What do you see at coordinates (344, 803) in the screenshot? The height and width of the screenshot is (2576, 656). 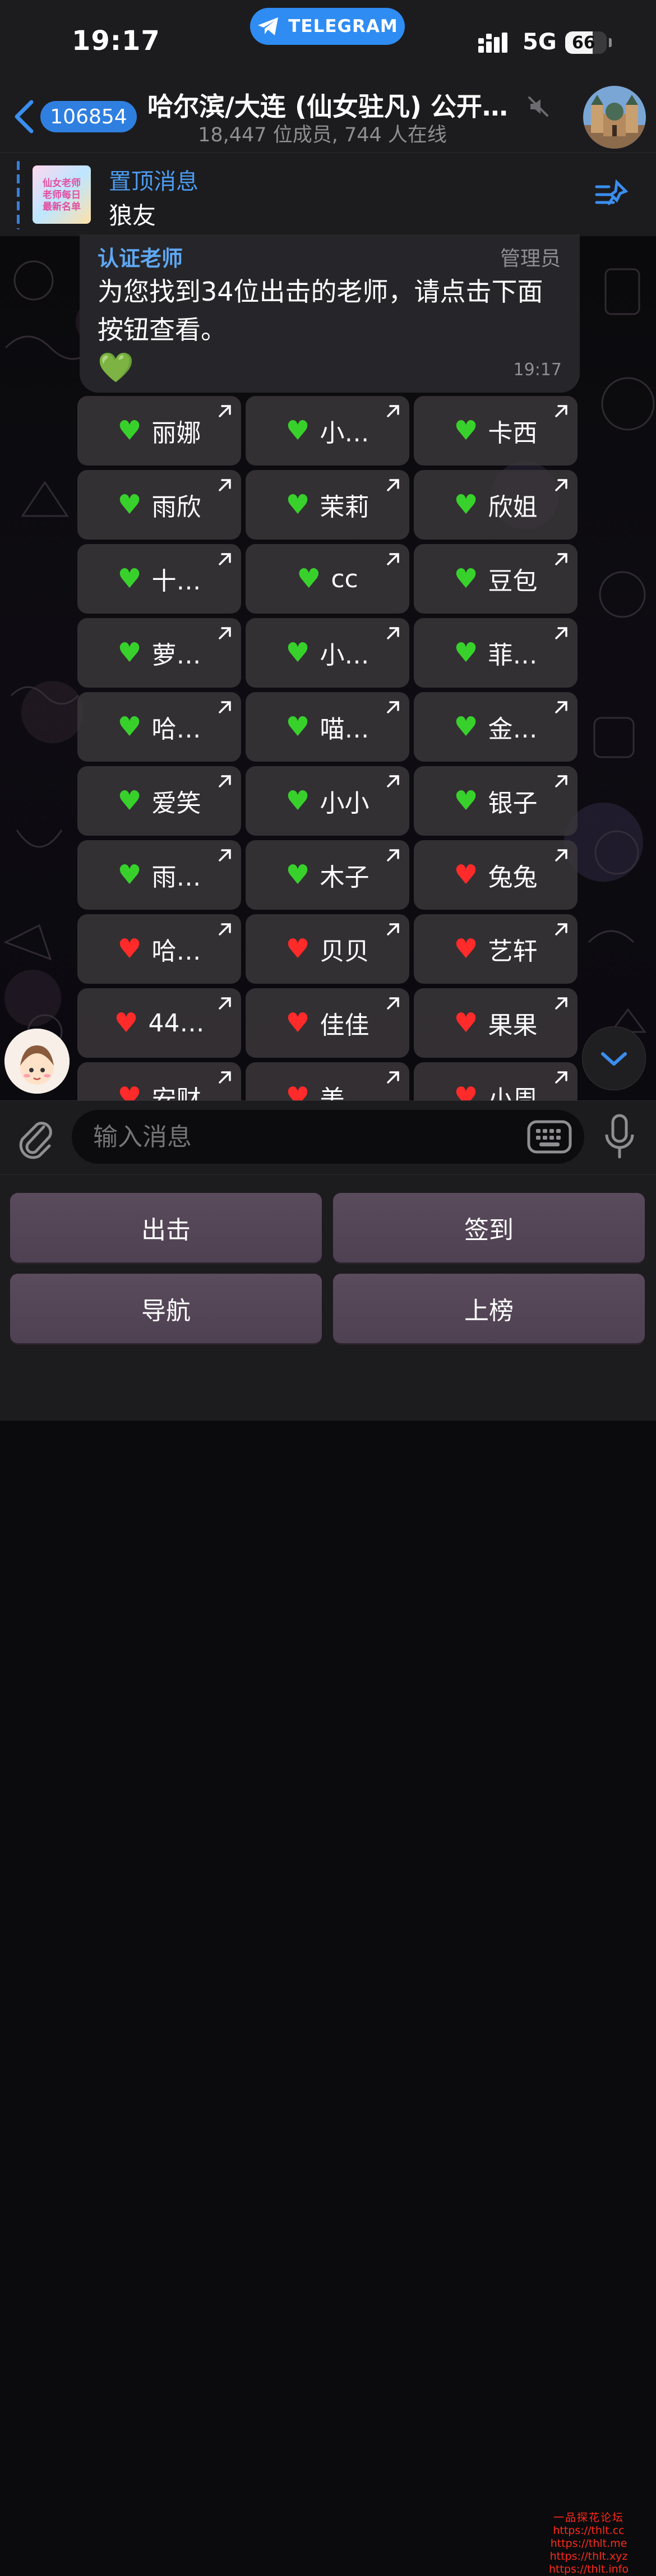 I see `inline-button-label: 小小` at bounding box center [344, 803].